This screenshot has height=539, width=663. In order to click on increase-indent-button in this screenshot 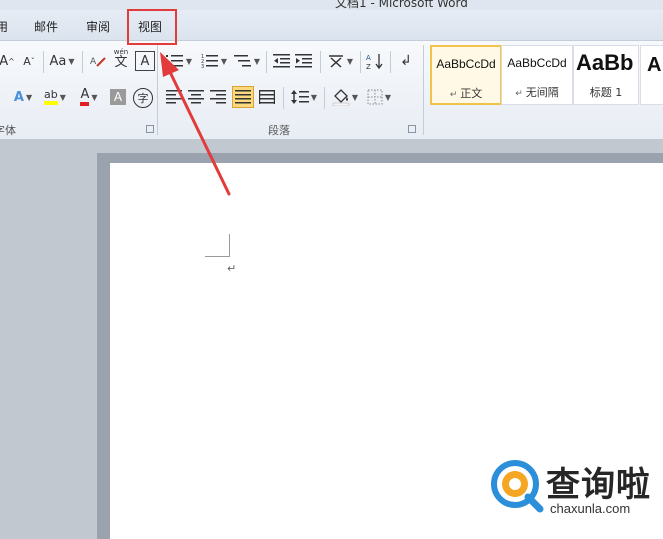, I will do `click(304, 61)`.